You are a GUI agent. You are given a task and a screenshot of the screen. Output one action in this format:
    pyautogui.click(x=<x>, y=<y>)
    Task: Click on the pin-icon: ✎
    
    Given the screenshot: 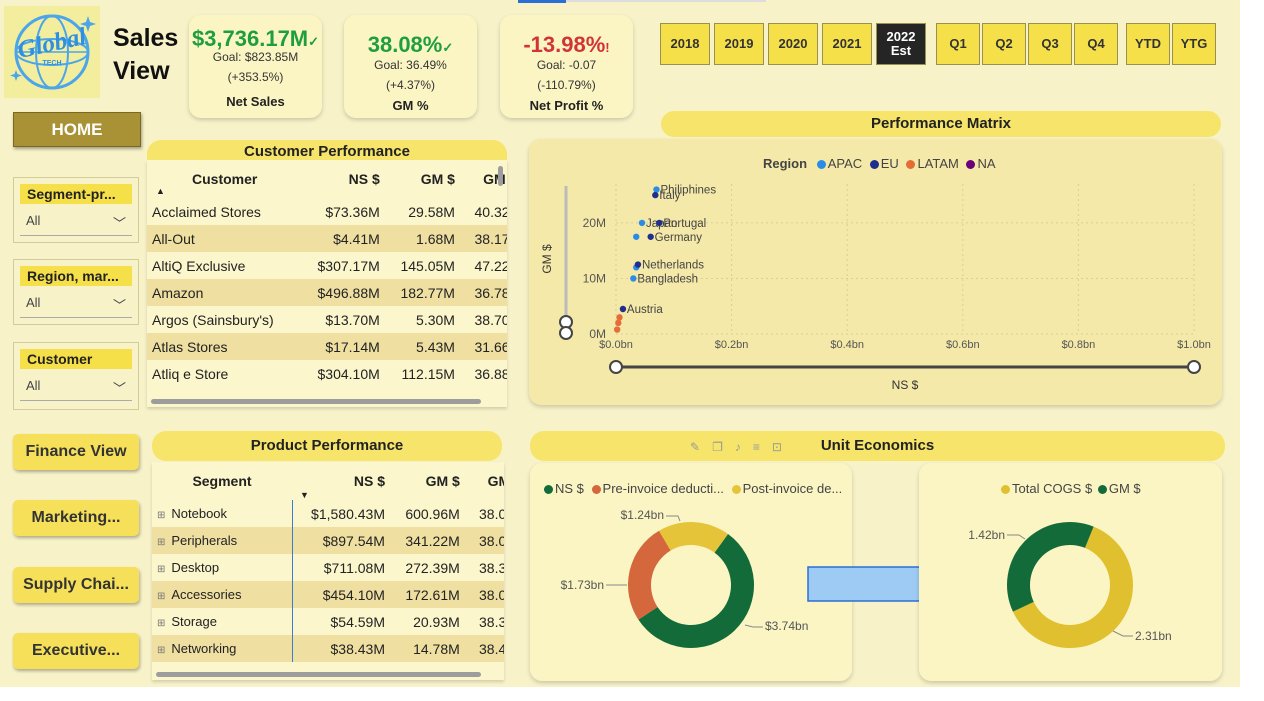 What is the action you would take?
    pyautogui.click(x=695, y=449)
    